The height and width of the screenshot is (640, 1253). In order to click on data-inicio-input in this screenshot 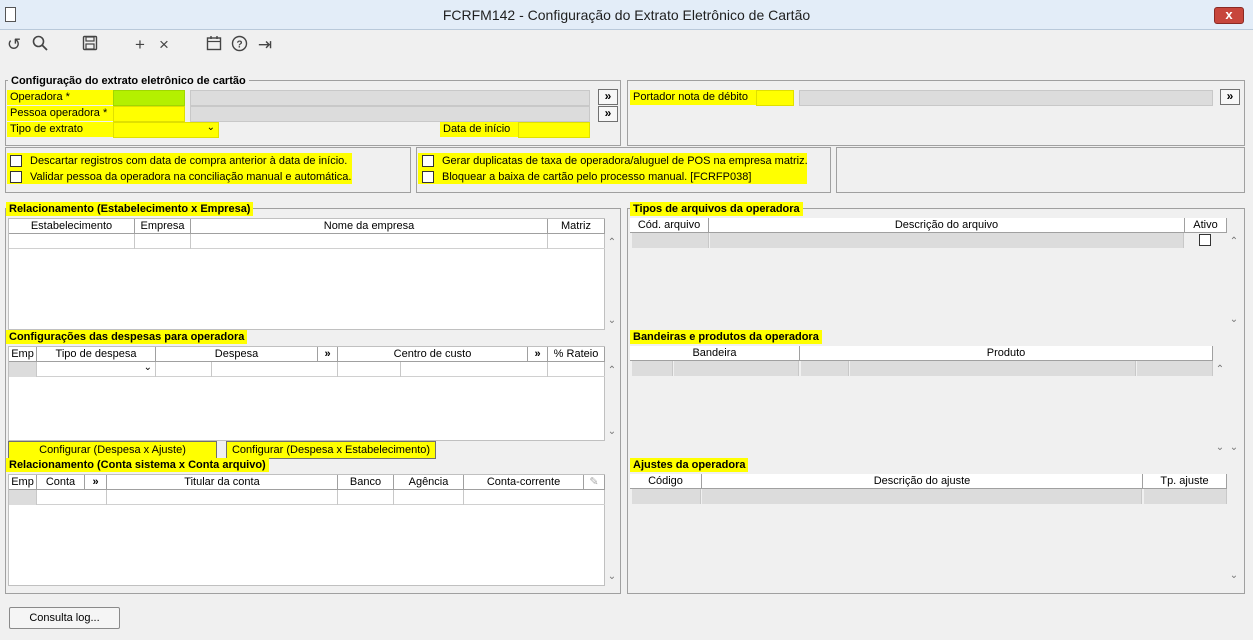, I will do `click(554, 130)`.